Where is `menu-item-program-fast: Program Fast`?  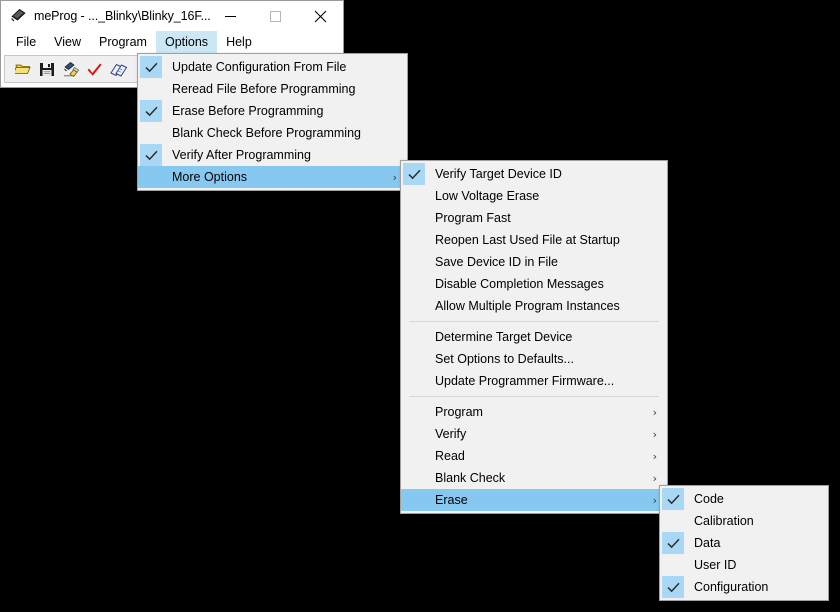
menu-item-program-fast: Program Fast is located at coordinates (534, 218).